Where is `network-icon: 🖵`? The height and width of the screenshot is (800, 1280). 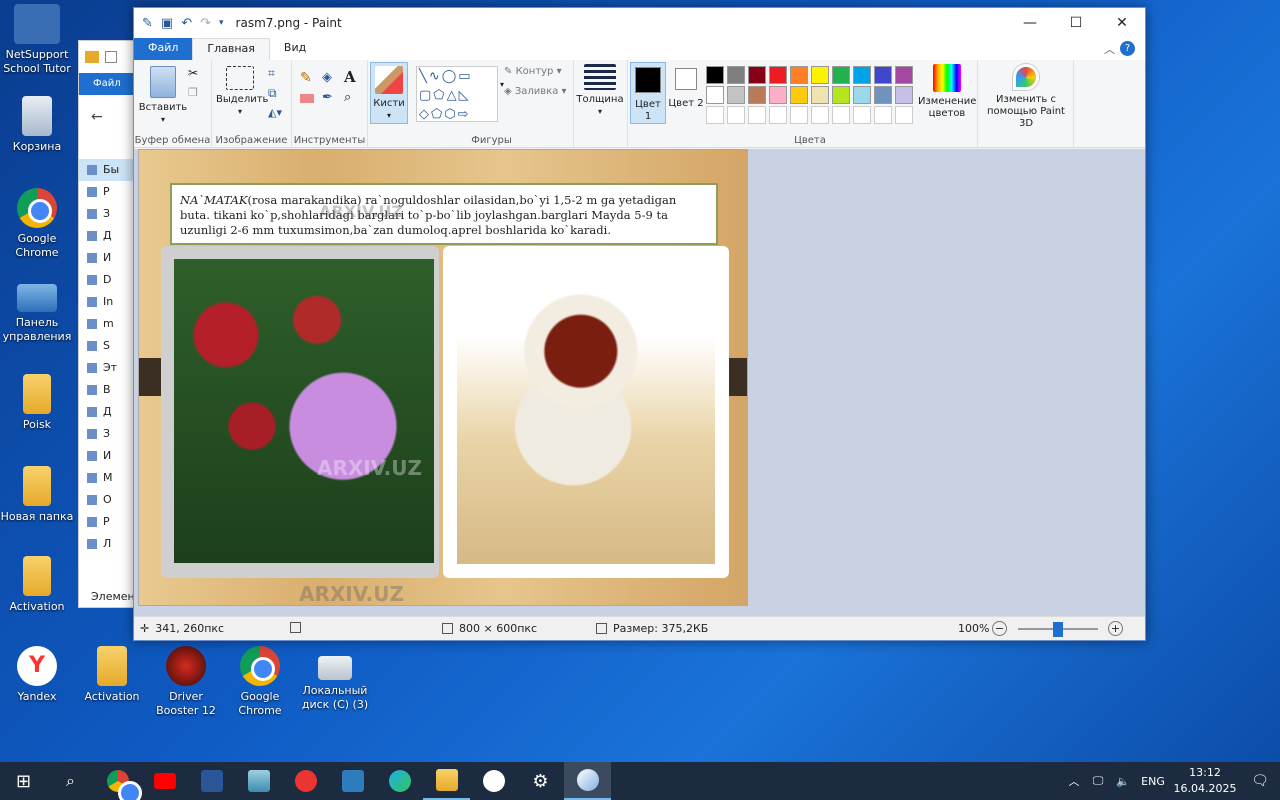 network-icon: 🖵 is located at coordinates (1098, 781).